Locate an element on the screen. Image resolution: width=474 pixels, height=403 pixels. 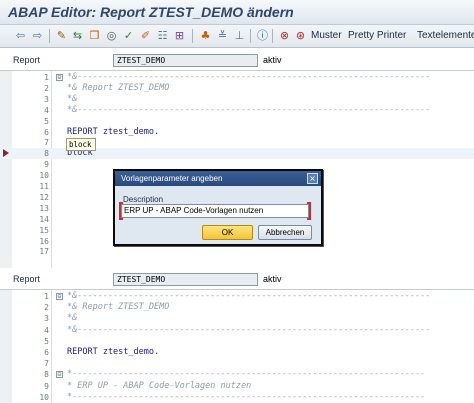
where-used-icon: ✐ is located at coordinates (145, 35).